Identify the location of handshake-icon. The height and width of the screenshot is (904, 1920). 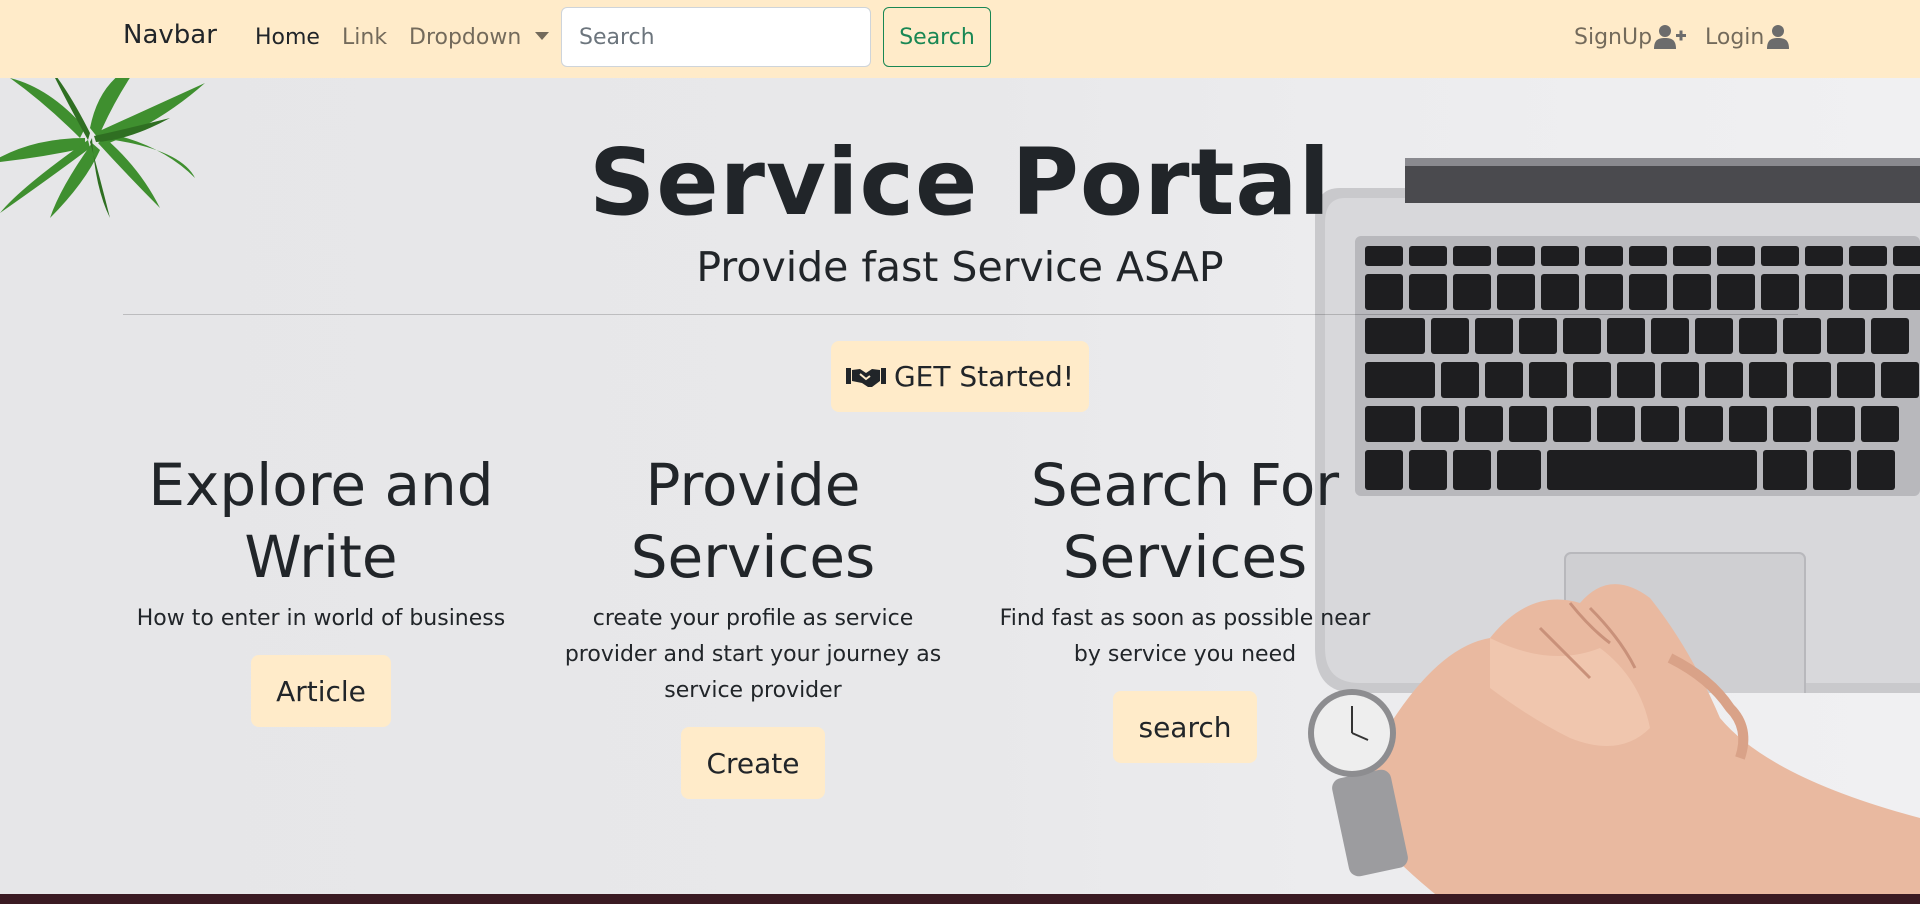
(865, 377).